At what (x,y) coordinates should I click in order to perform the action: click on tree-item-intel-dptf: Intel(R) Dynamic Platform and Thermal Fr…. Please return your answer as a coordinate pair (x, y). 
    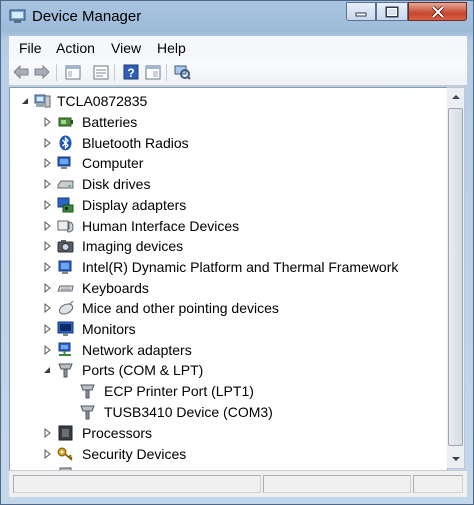
    Looking at the image, I should click on (242, 267).